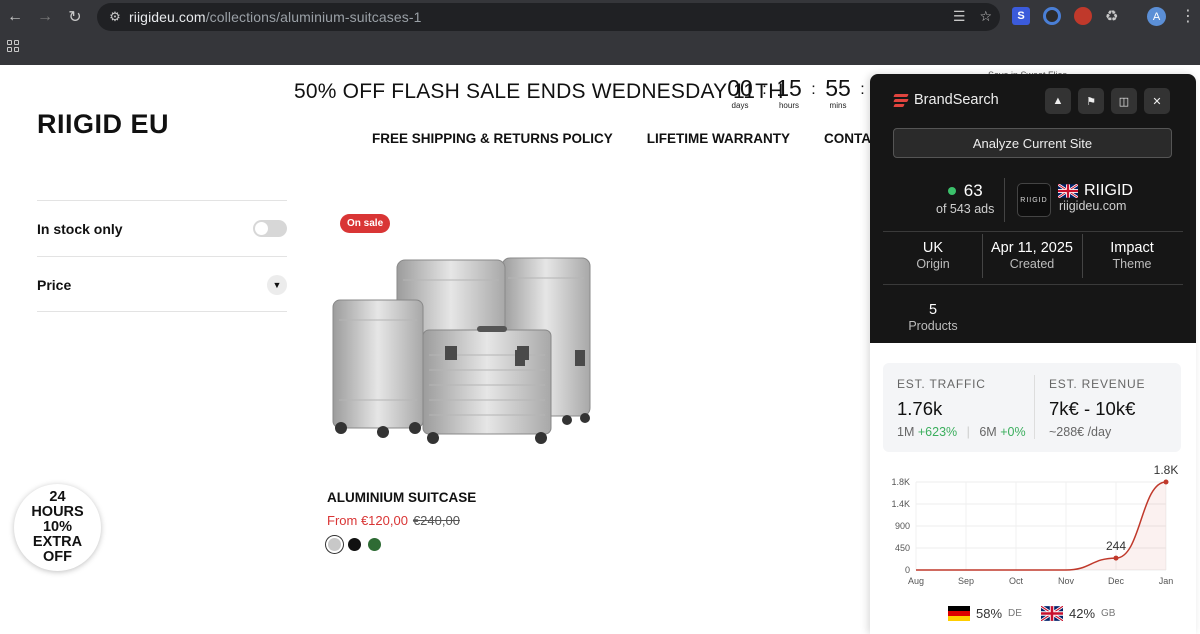 This screenshot has width=1200, height=634. What do you see at coordinates (902, 548) in the screenshot?
I see `chart-y-tick-label: 450` at bounding box center [902, 548].